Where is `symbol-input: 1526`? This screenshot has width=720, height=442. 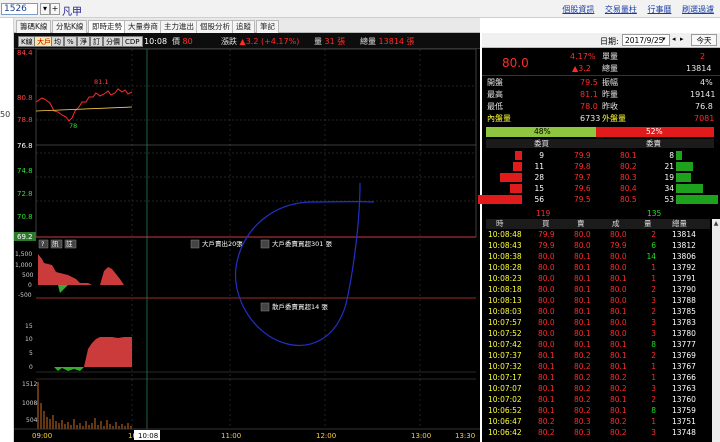 symbol-input: 1526 is located at coordinates (19, 9).